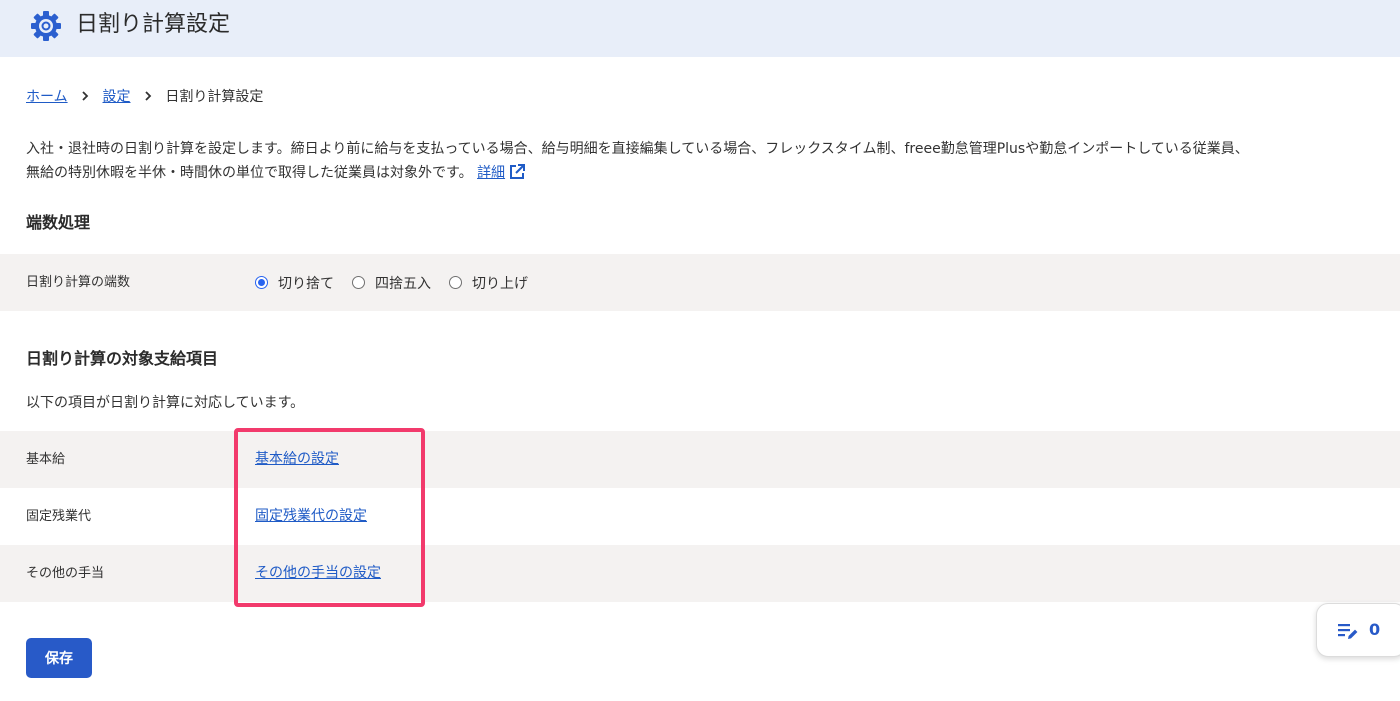 The height and width of the screenshot is (701, 1400). What do you see at coordinates (47, 97) in the screenshot?
I see `breadcrumb-home-link: ホーム` at bounding box center [47, 97].